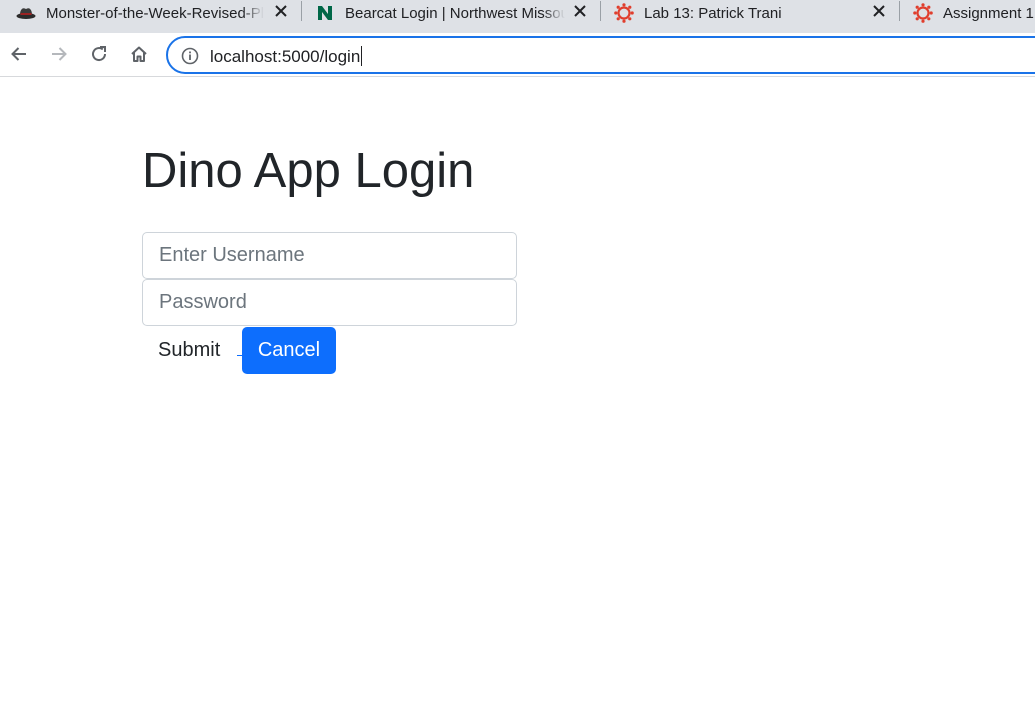 Image resolution: width=1035 pixels, height=714 pixels. I want to click on tab-title: Monster-of-the-Week-Revised-Pl, so click(155, 13).